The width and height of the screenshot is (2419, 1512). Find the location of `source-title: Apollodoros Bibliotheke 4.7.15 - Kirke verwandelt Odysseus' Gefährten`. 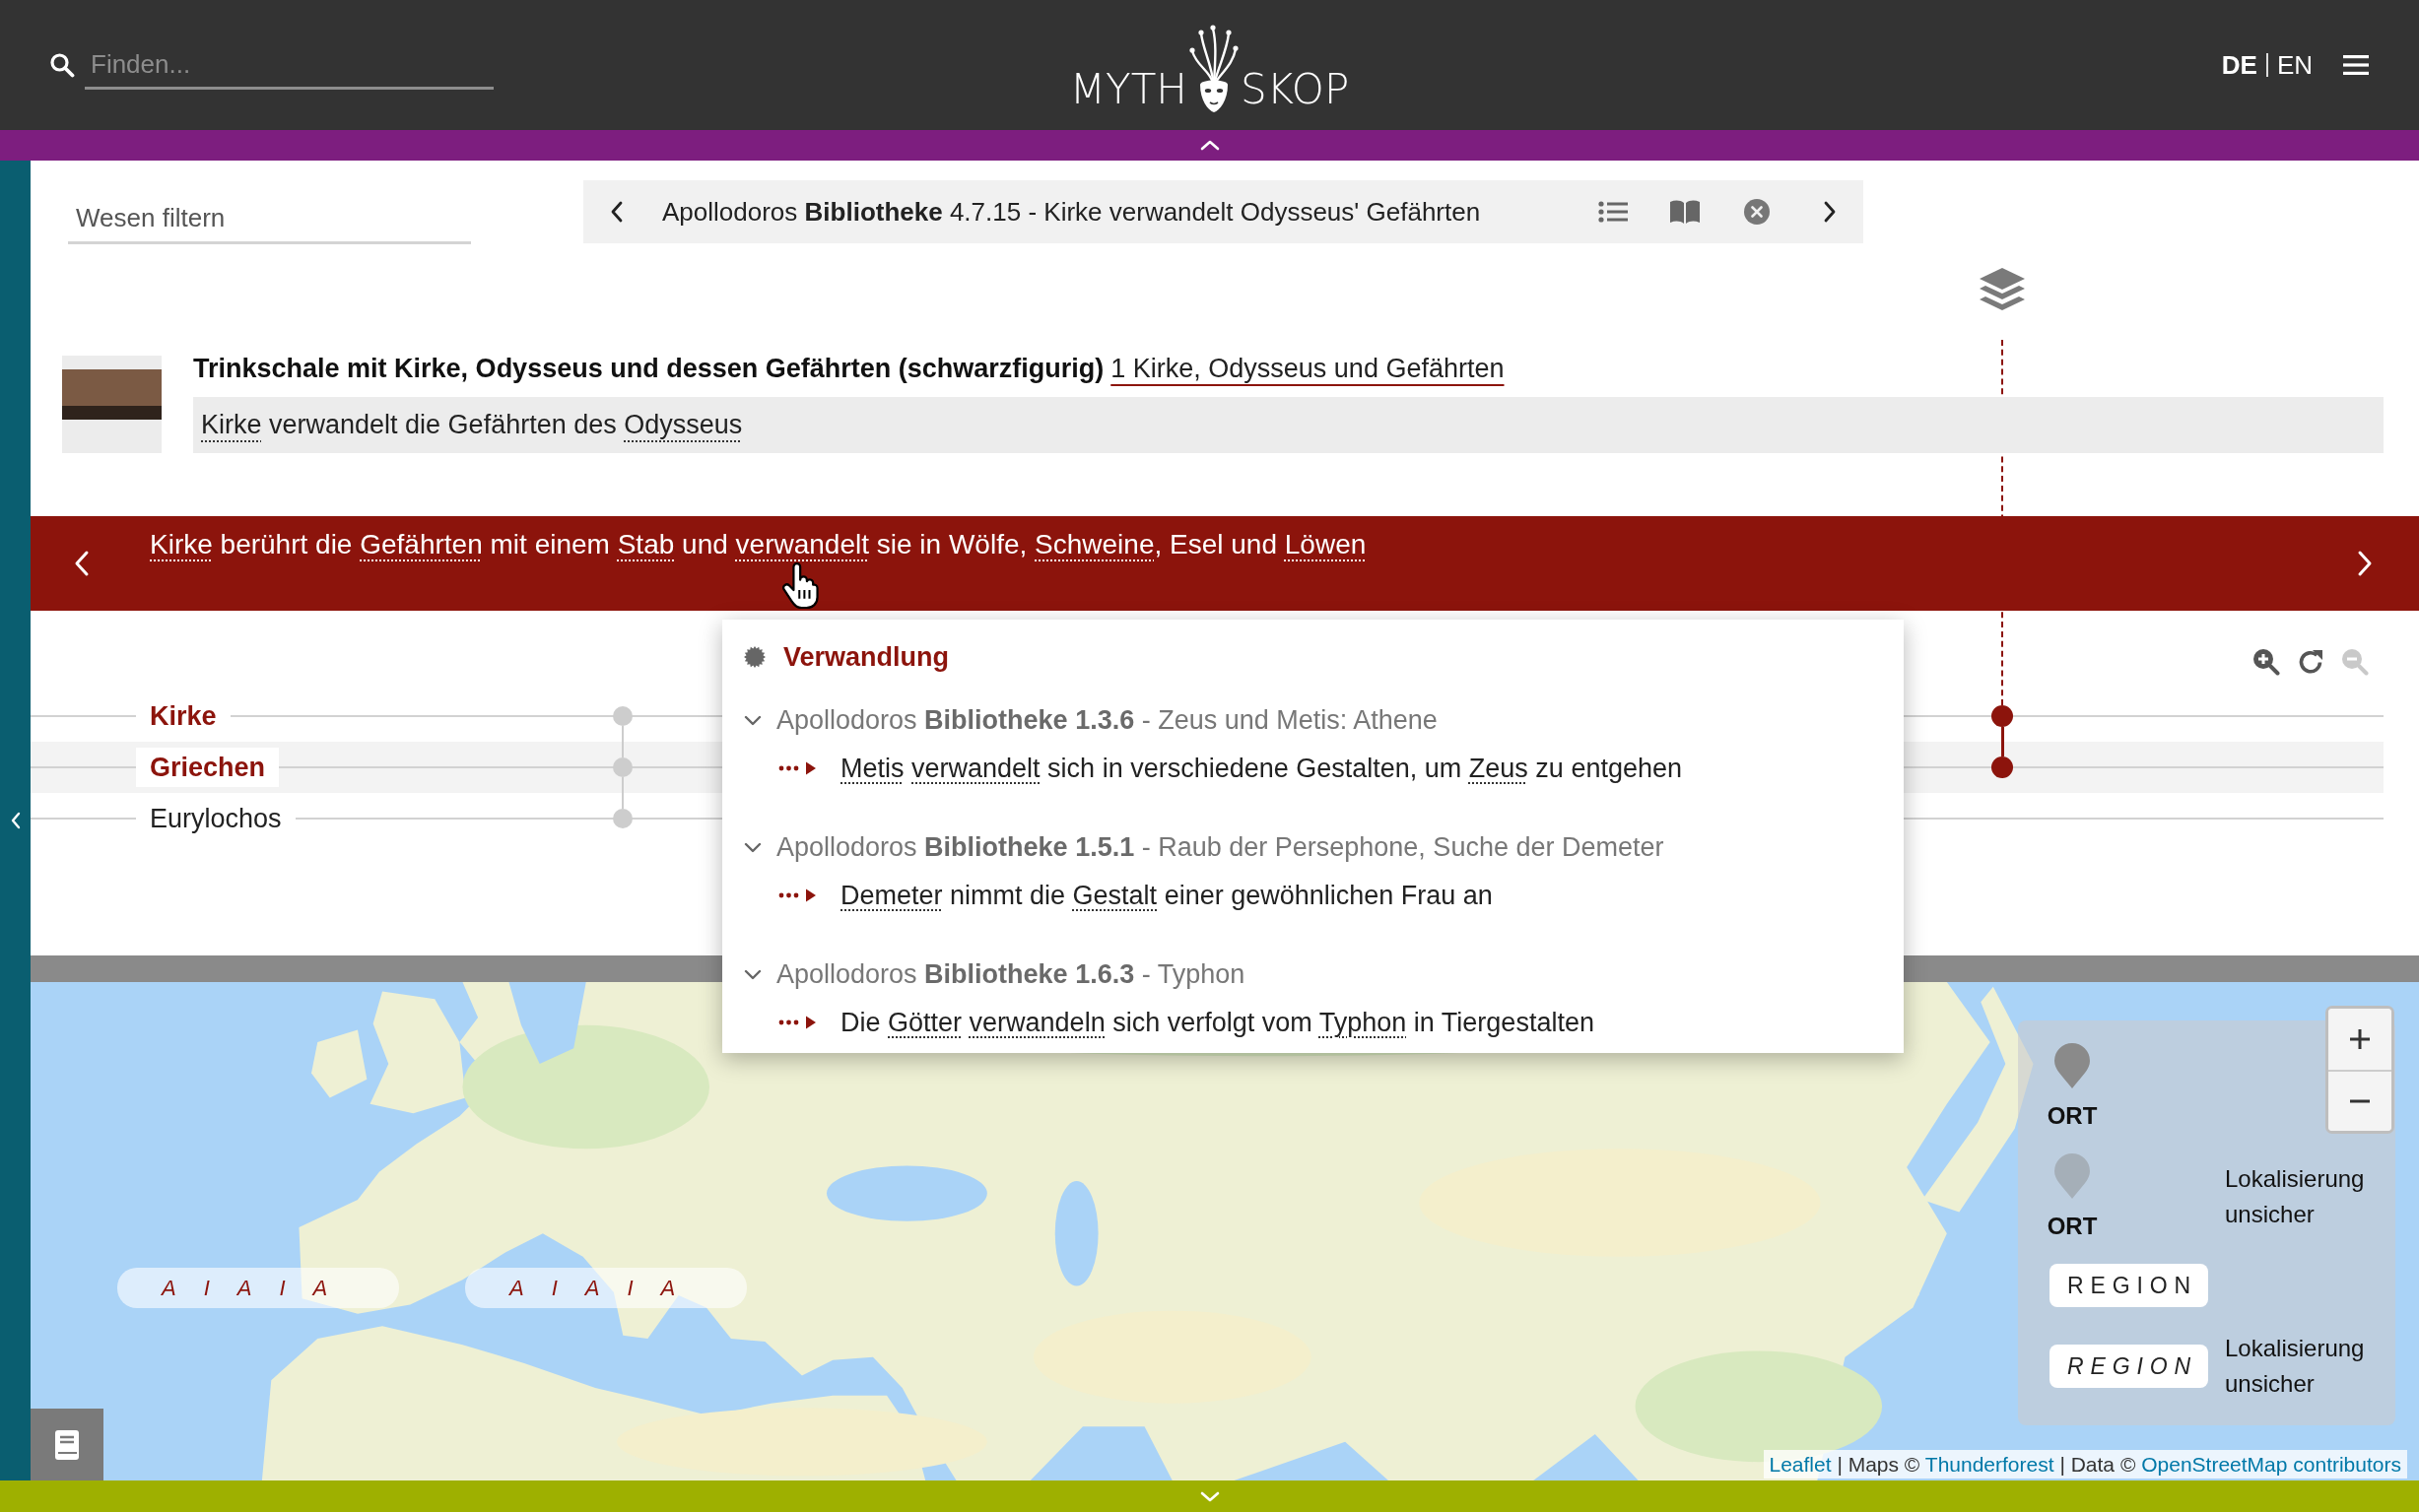

source-title: Apollodoros Bibliotheke 4.7.15 - Kirke verwandelt Odysseus' Gefährten is located at coordinates (1072, 212).